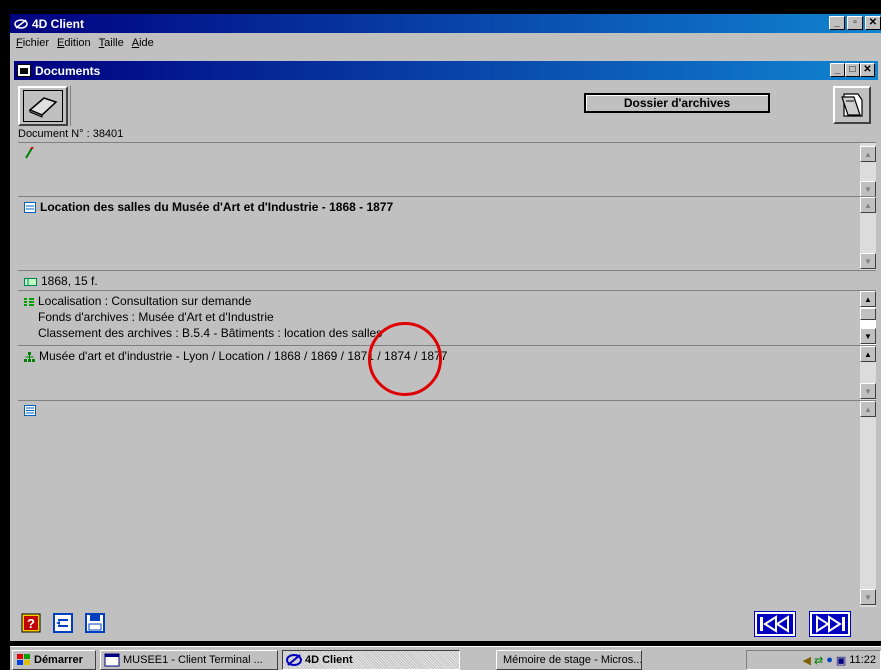  Describe the element at coordinates (868, 314) in the screenshot. I see `scroll-thumb` at that location.